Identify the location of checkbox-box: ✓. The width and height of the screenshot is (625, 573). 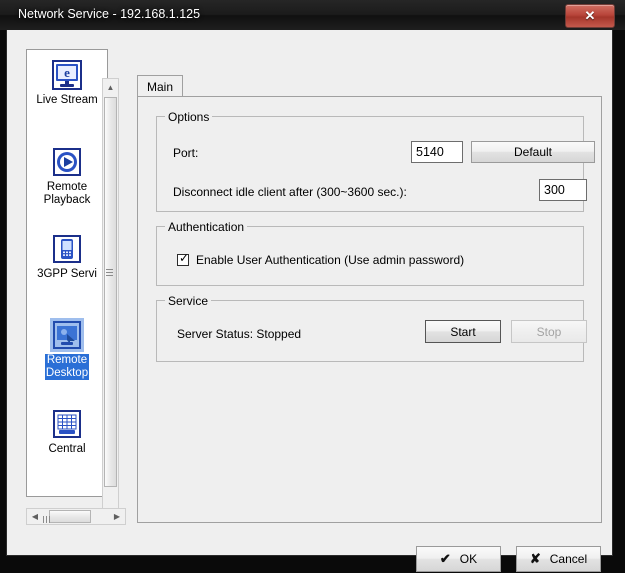
(183, 258).